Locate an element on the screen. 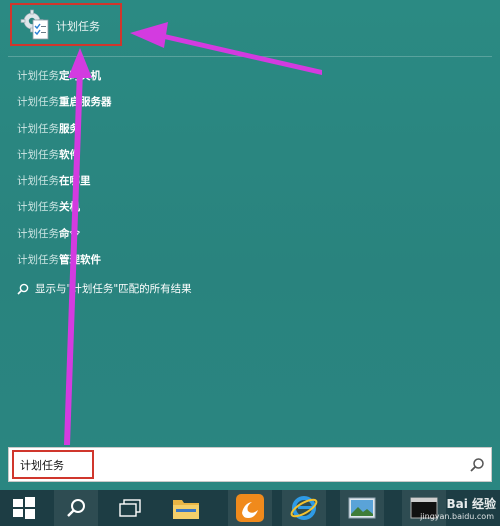  suggestion-completion: 关机 is located at coordinates (69, 207).